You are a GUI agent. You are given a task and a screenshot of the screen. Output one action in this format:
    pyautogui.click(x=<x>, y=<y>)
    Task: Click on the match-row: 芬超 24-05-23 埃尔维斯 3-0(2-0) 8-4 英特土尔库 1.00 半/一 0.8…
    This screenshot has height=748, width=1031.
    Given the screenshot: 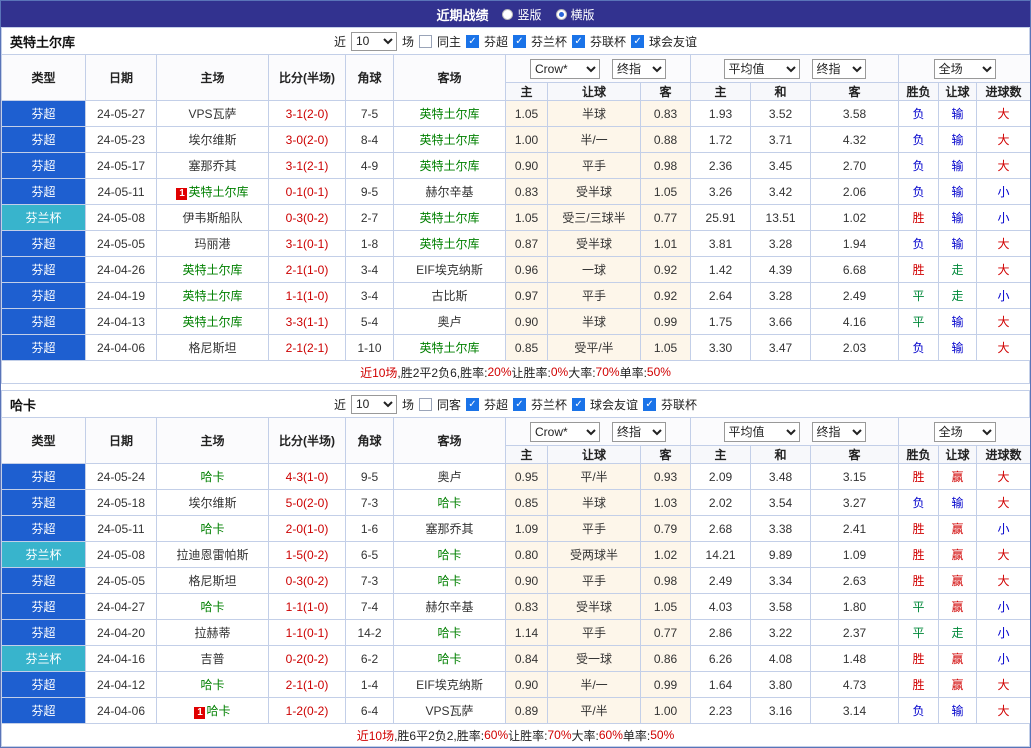 What is the action you would take?
    pyautogui.click(x=515, y=139)
    